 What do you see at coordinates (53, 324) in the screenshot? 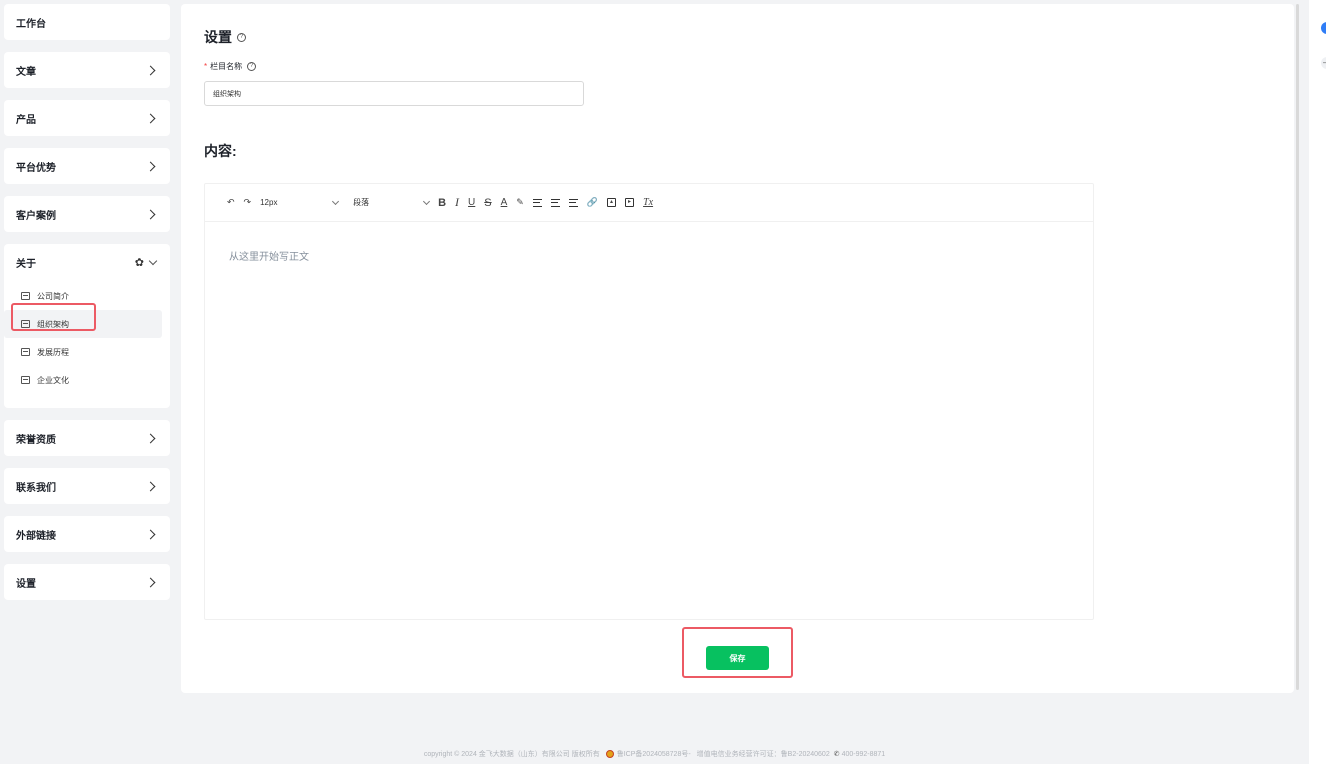
I see `sub-item-label: 组织架构` at bounding box center [53, 324].